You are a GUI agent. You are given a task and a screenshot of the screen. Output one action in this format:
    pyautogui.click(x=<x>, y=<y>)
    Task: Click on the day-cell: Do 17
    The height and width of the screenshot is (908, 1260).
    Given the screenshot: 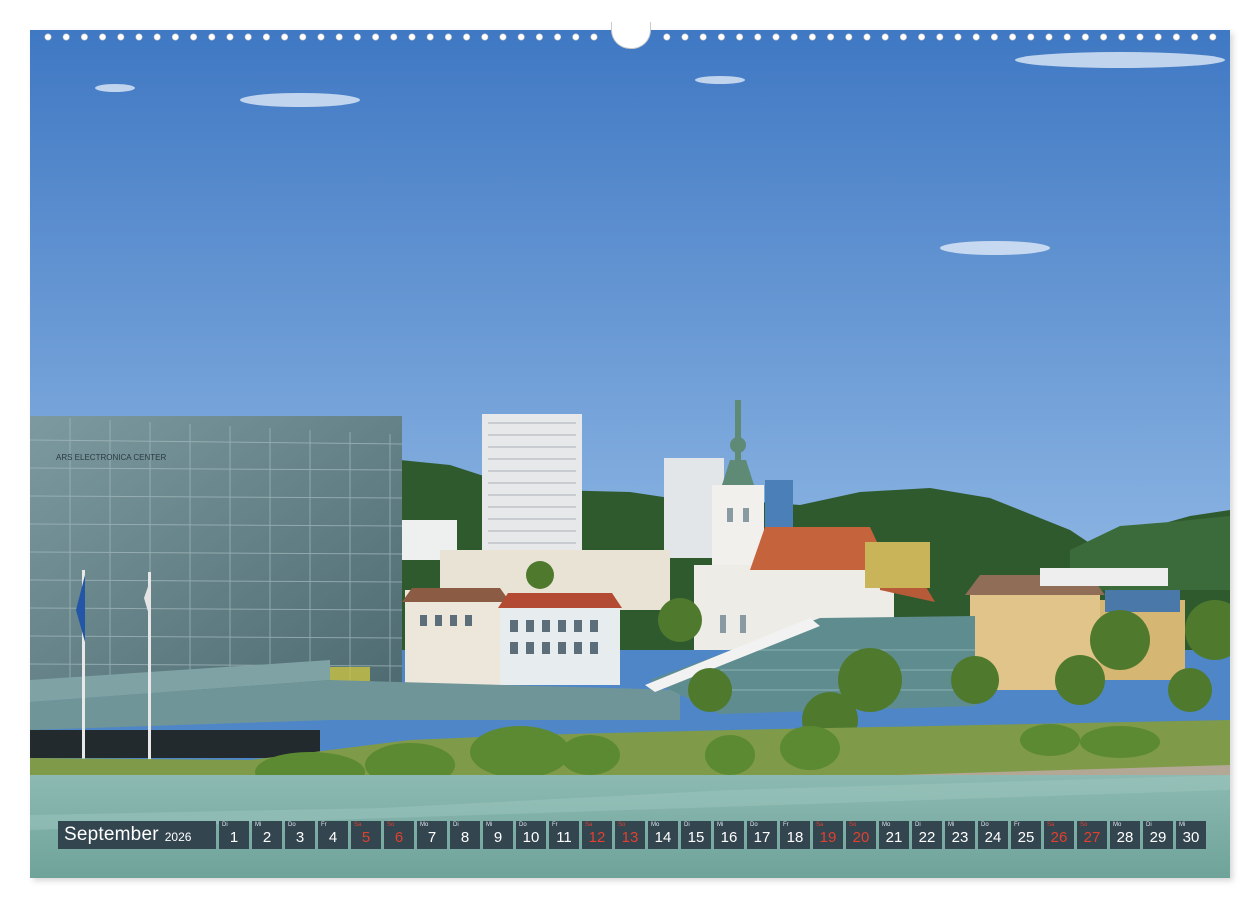 What is the action you would take?
    pyautogui.click(x=762, y=835)
    